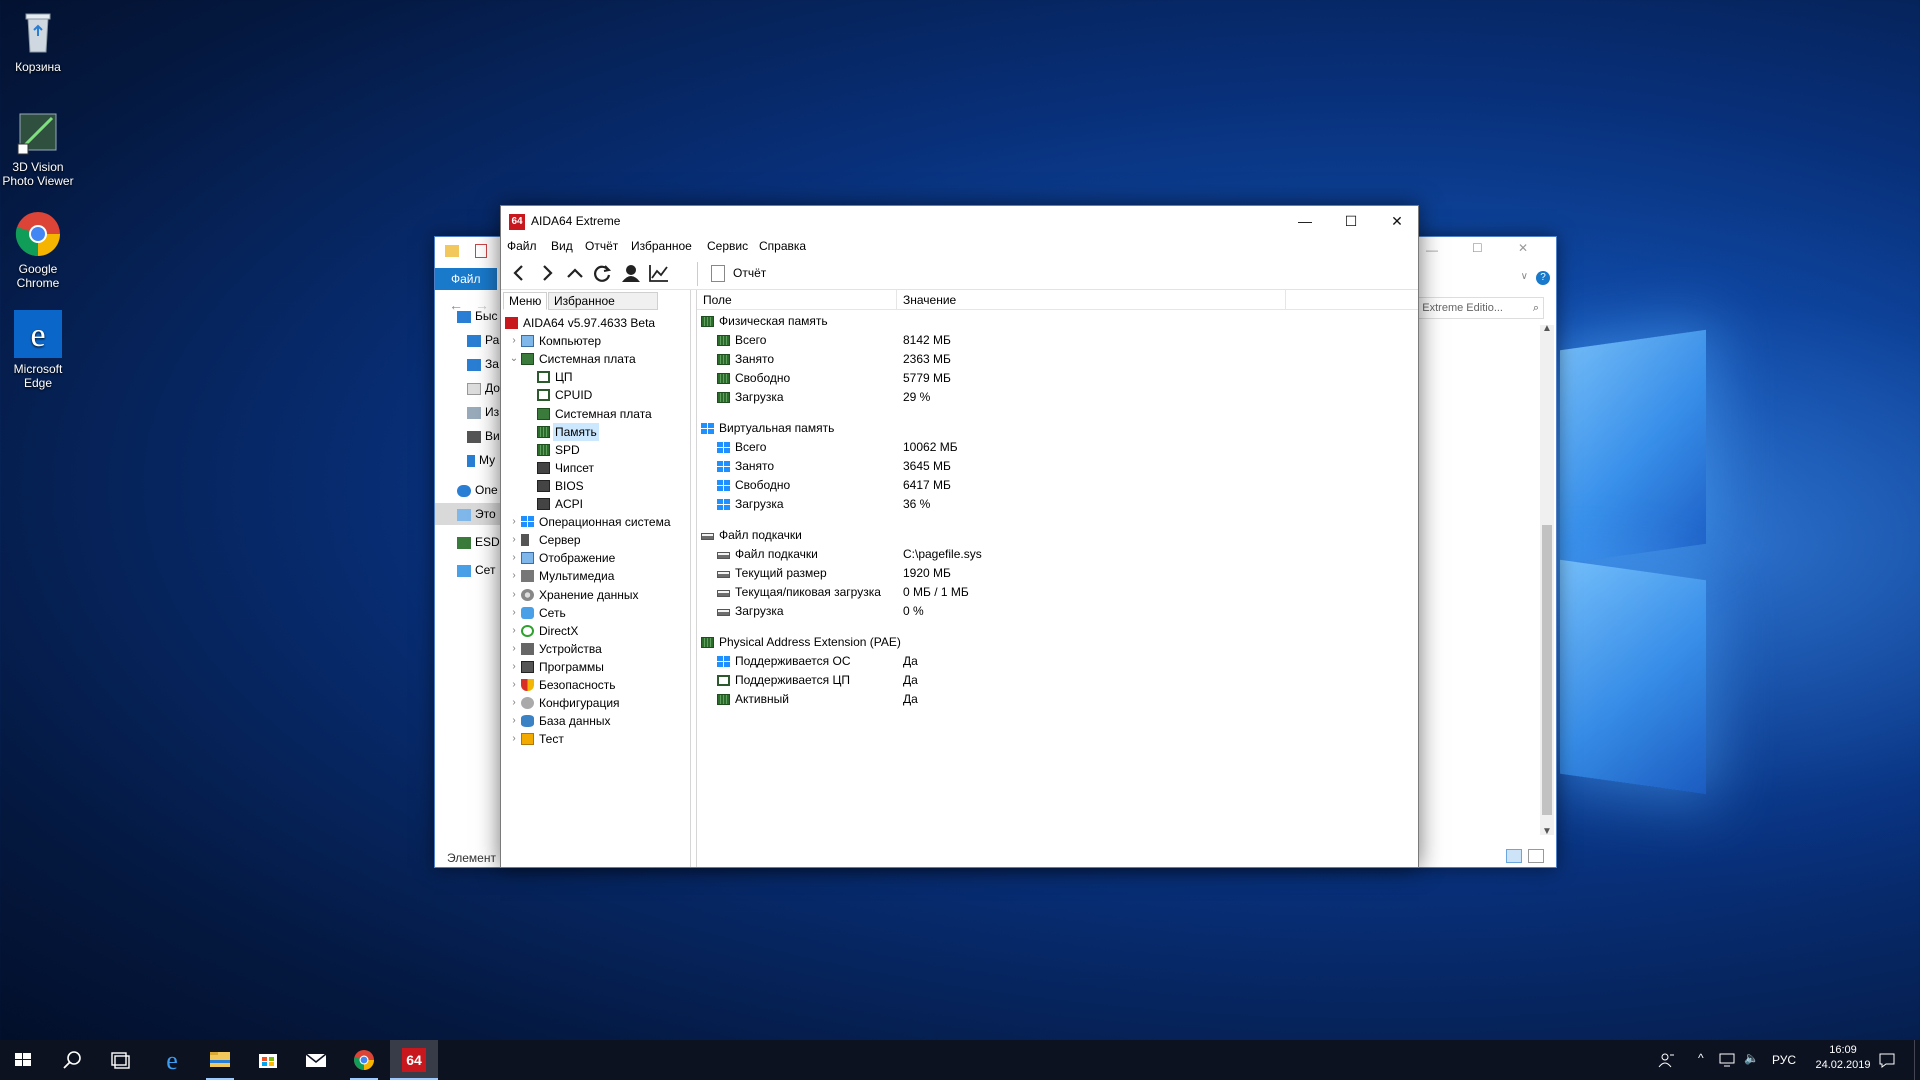 This screenshot has height=1080, width=1920. I want to click on taskbar-store, so click(268, 1060).